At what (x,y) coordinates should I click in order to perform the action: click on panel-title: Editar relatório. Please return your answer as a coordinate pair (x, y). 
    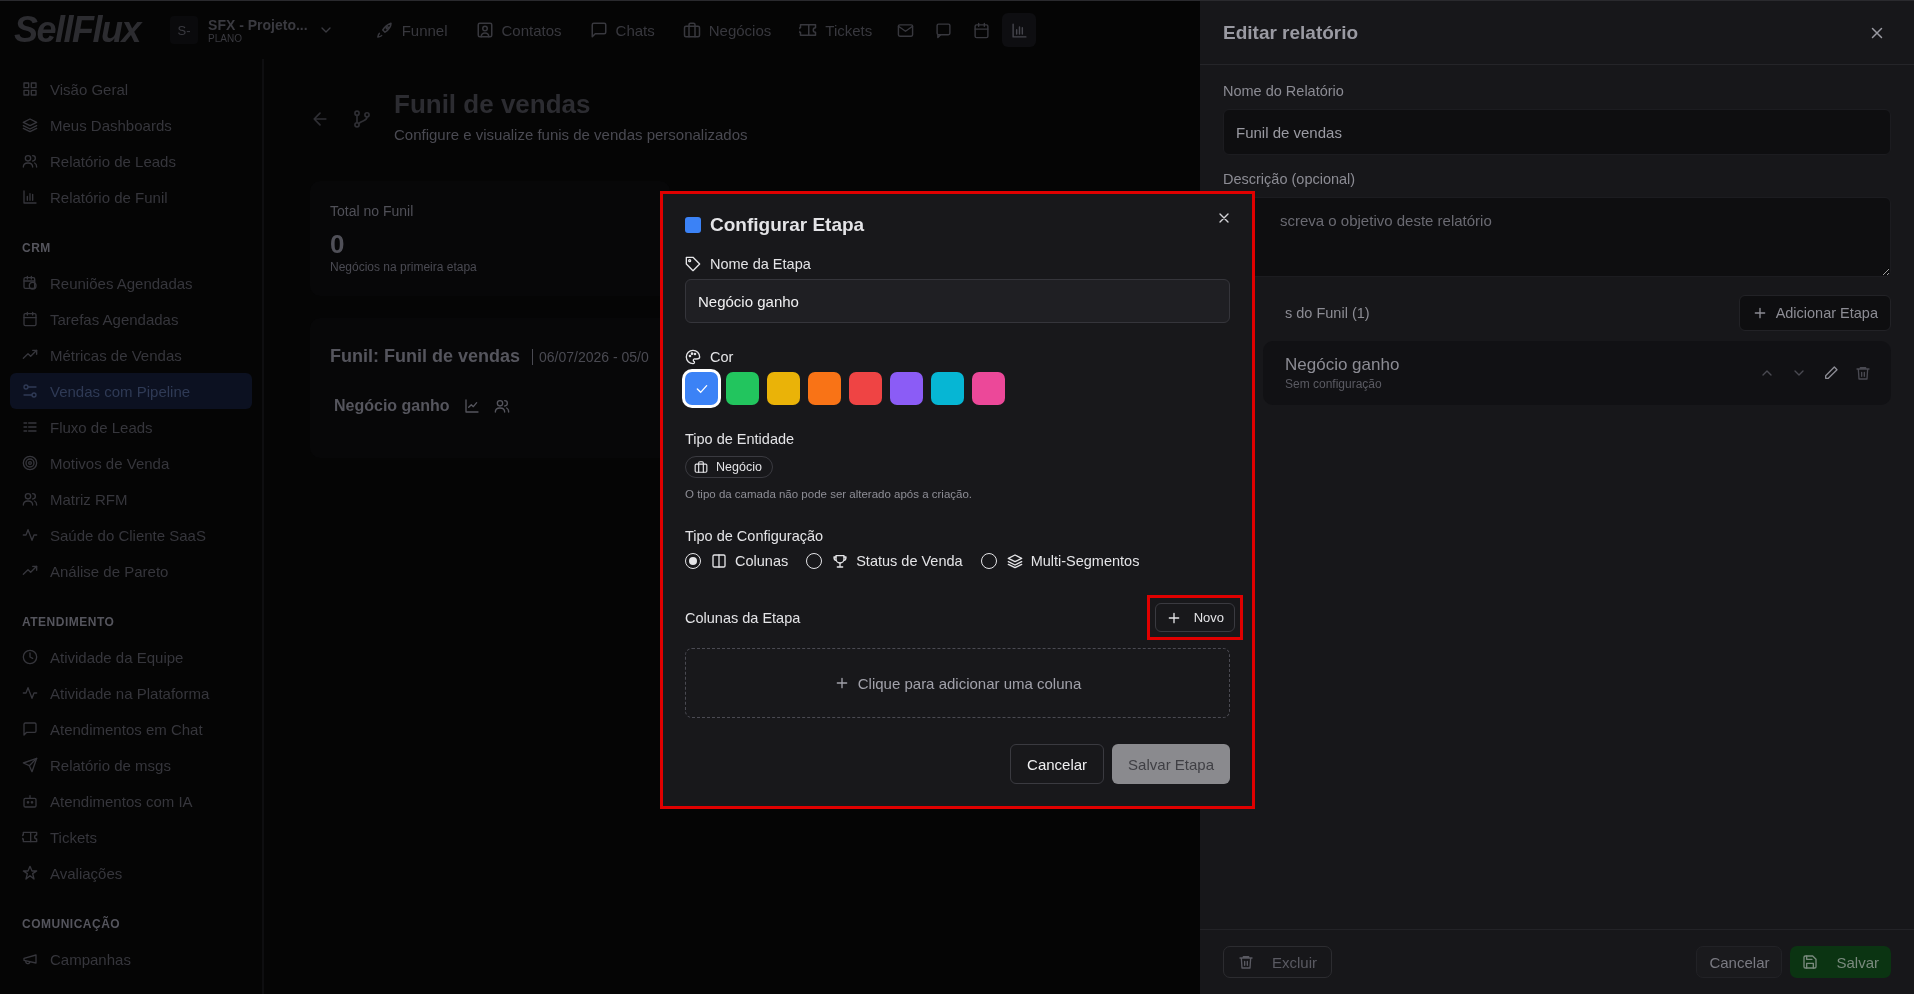
    Looking at the image, I should click on (1291, 32).